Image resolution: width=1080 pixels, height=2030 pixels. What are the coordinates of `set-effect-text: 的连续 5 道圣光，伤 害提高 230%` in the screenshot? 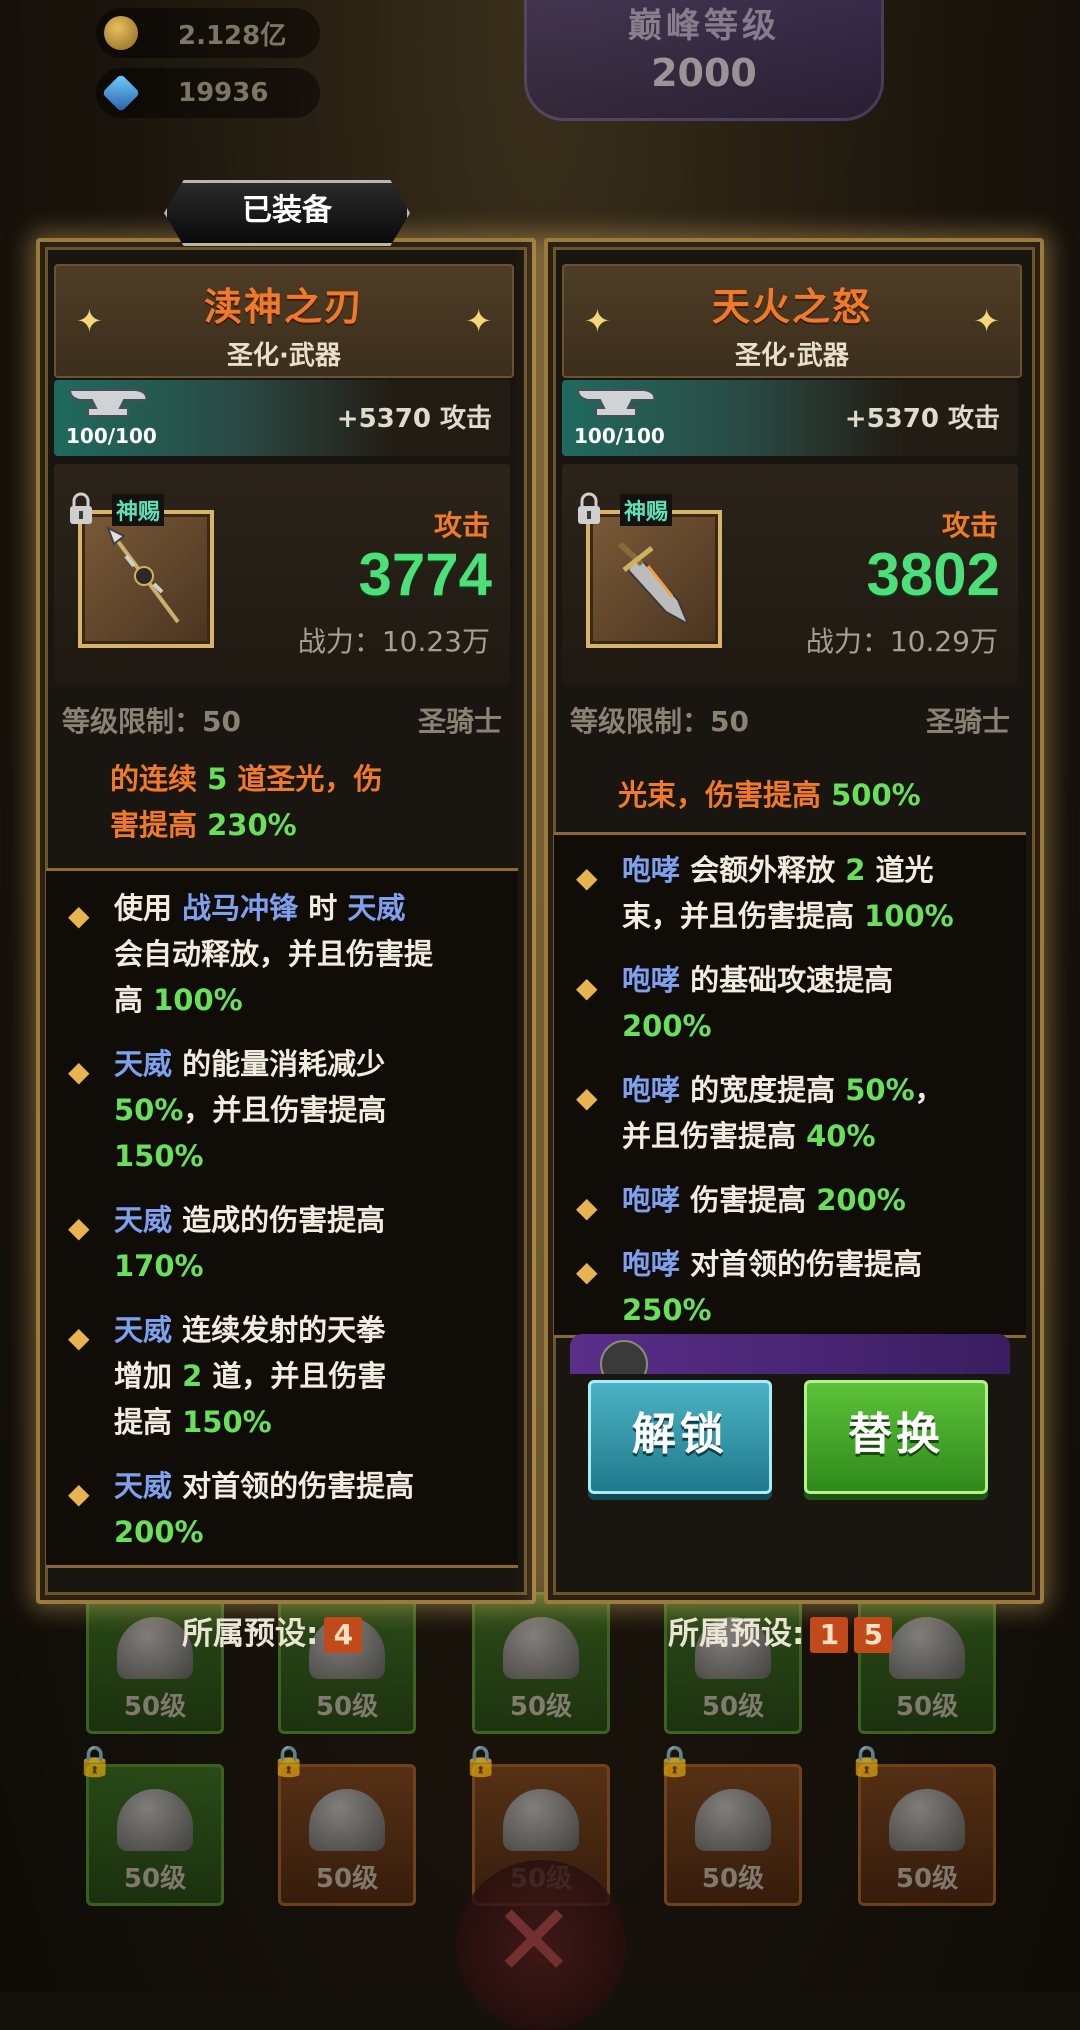 It's located at (246, 802).